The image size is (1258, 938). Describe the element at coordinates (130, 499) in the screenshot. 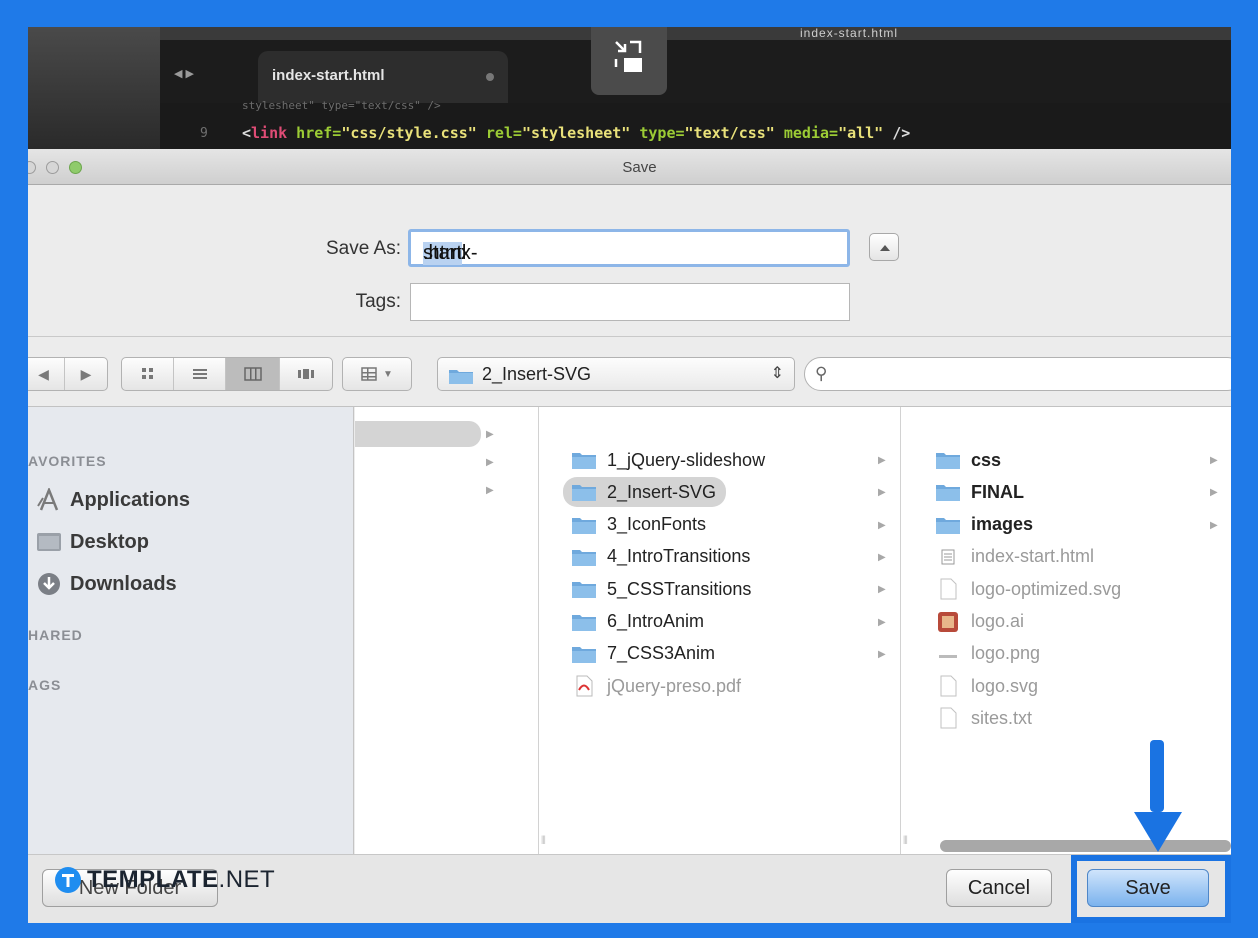

I see `sidebar-item-label: Applications` at that location.